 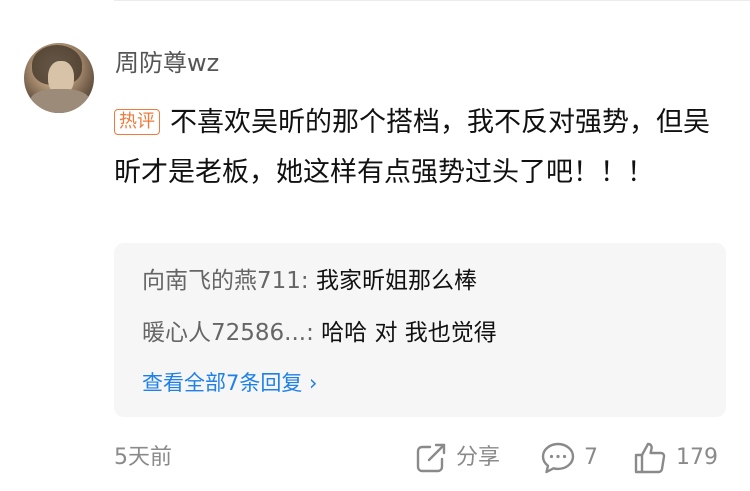 What do you see at coordinates (309, 281) in the screenshot?
I see `reply-item: 向南飞的燕711: 我家昕姐那么棒` at bounding box center [309, 281].